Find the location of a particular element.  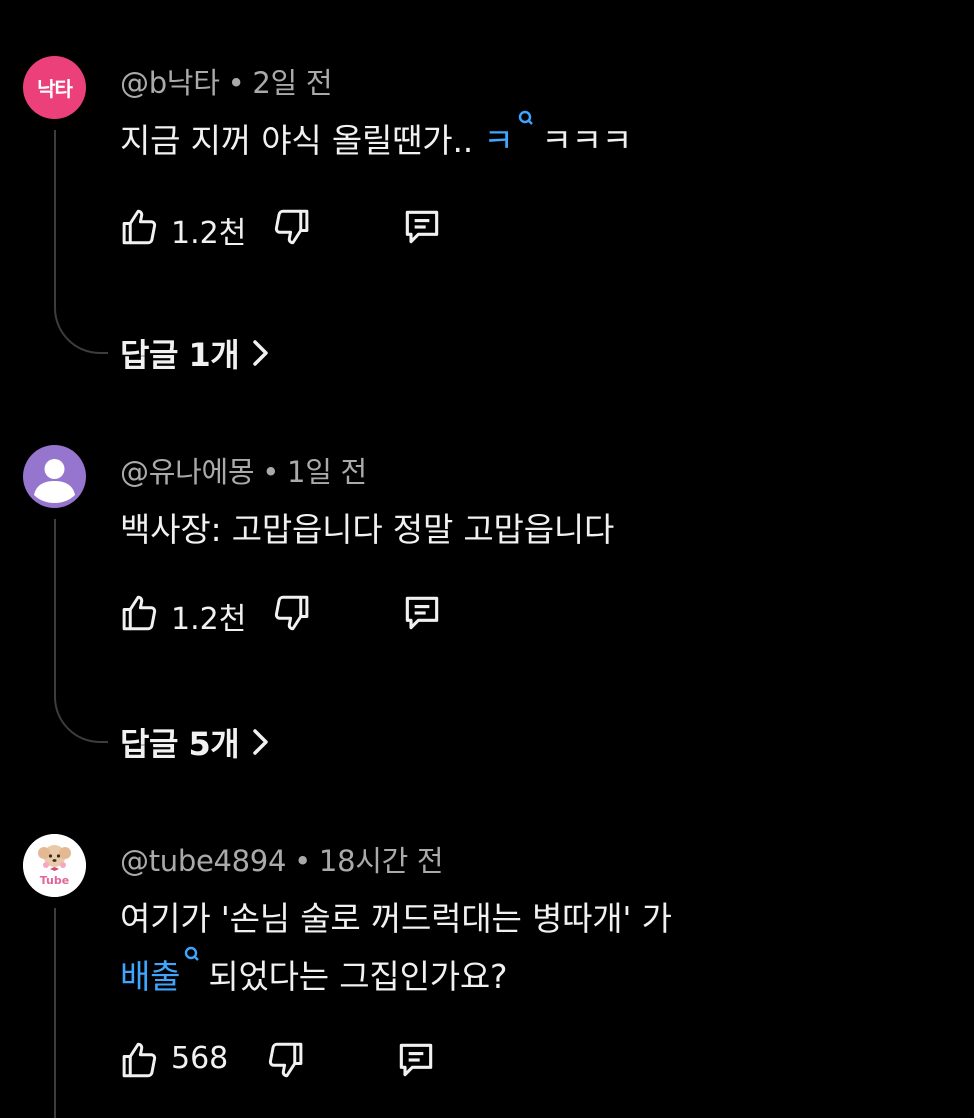

comment-text-line: 여기가 '손님 술로 꺼드럭대는 병따개' 가 is located at coordinates (396, 918).